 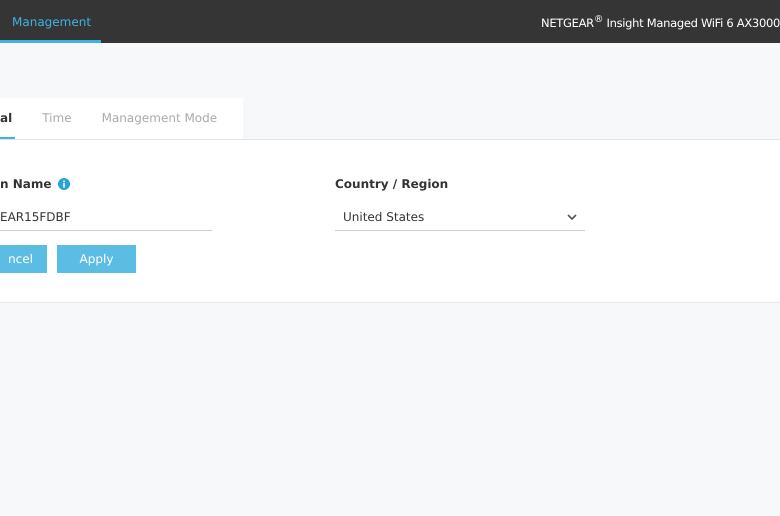 I want to click on nav-tab: Management, so click(x=50, y=21).